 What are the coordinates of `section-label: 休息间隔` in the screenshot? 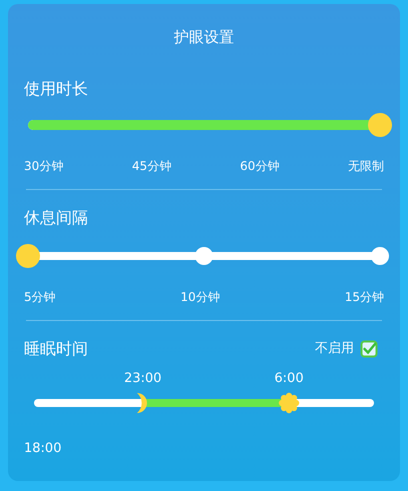 It's located at (56, 217).